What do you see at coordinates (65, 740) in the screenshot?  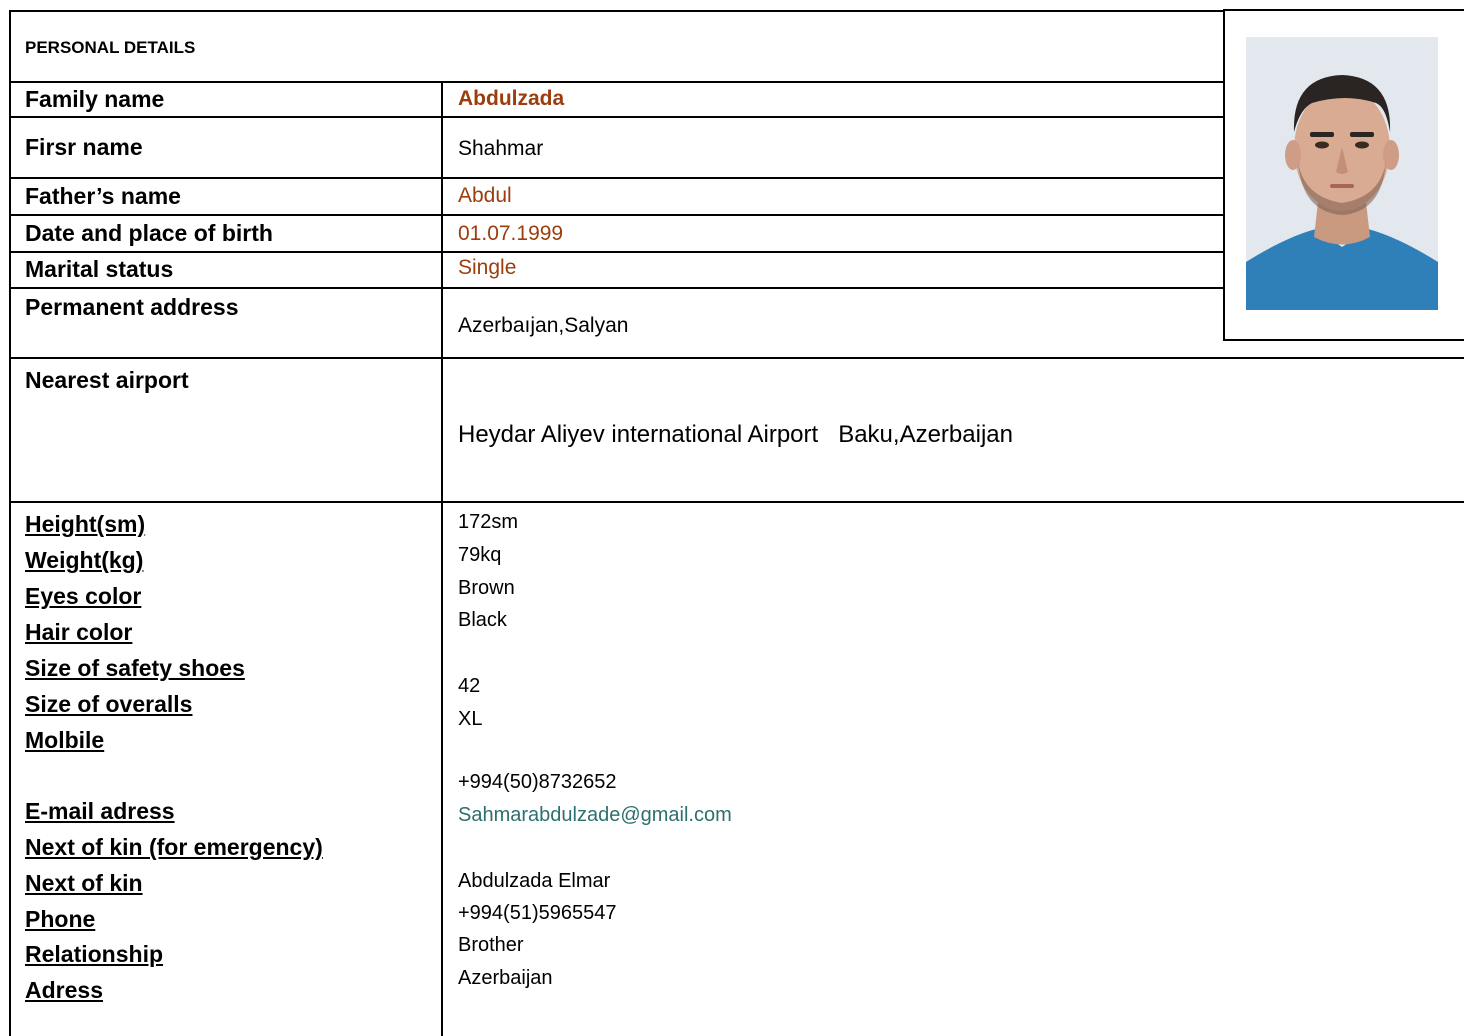 I see `label-mobile: Molbile` at bounding box center [65, 740].